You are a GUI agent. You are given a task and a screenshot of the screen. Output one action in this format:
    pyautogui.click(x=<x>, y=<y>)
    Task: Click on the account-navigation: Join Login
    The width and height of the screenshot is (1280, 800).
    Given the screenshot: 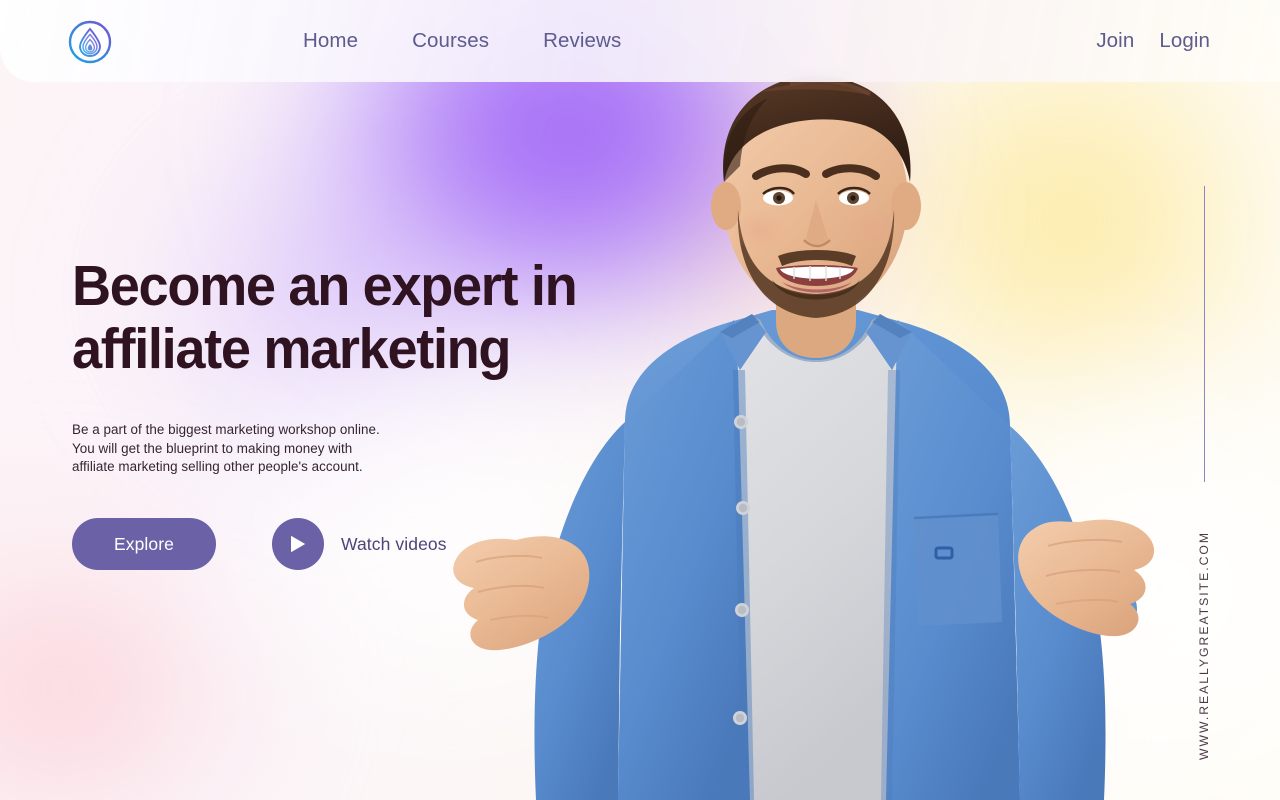 What is the action you would take?
    pyautogui.click(x=1153, y=41)
    